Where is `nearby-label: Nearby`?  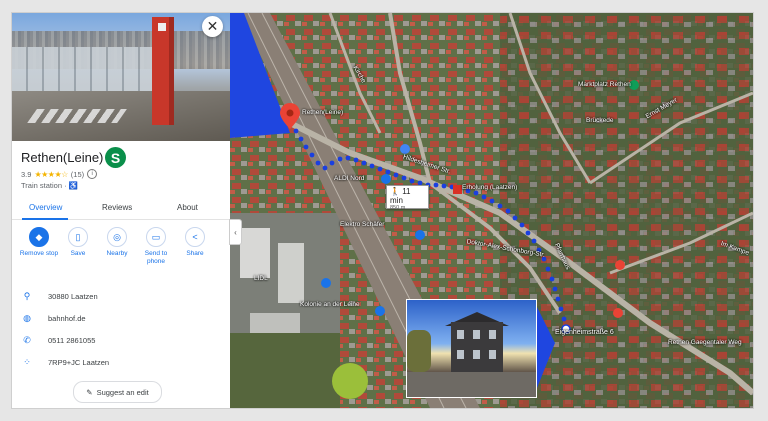
nearby-label: Nearby is located at coordinates (117, 253).